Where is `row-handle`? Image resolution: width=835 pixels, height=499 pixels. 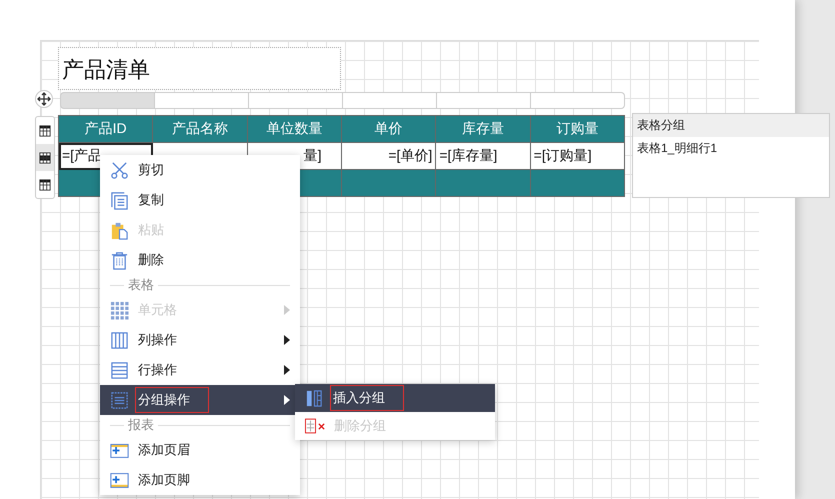
row-handle is located at coordinates (45, 157).